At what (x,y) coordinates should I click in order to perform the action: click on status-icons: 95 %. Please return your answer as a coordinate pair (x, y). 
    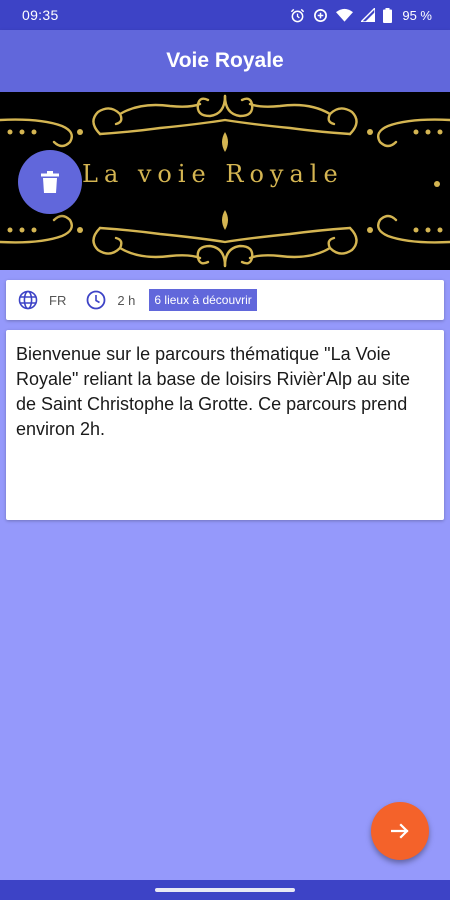
    Looking at the image, I should click on (361, 15).